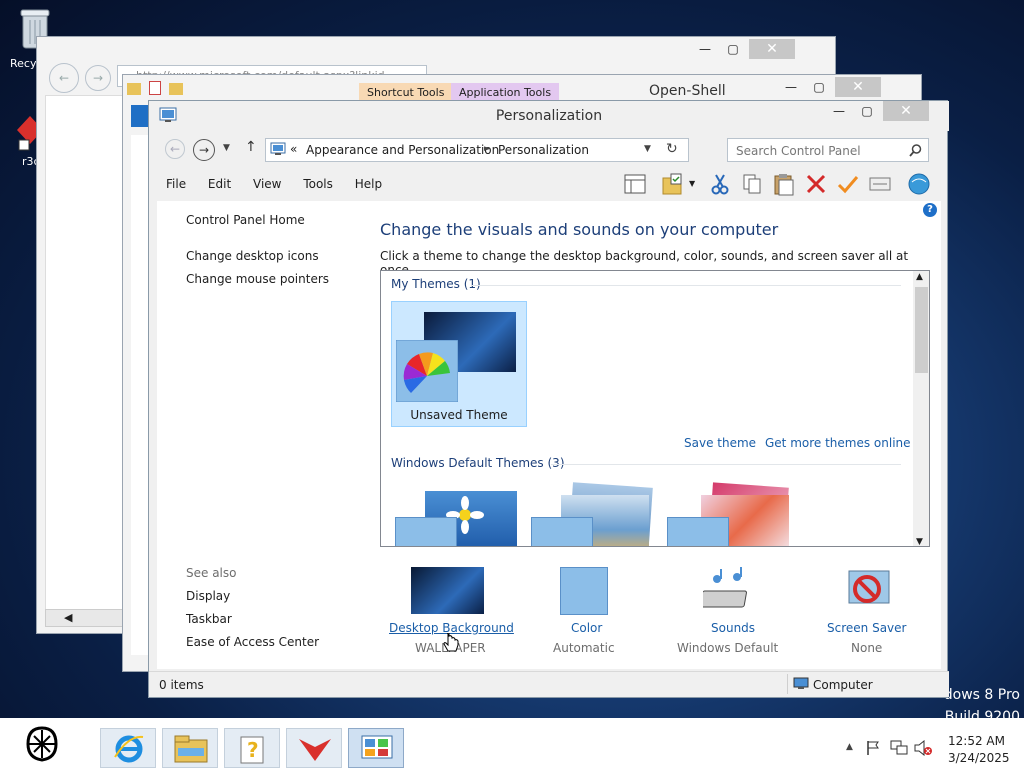  Describe the element at coordinates (976, 741) in the screenshot. I see `clock-time: 12:52 AM` at that location.